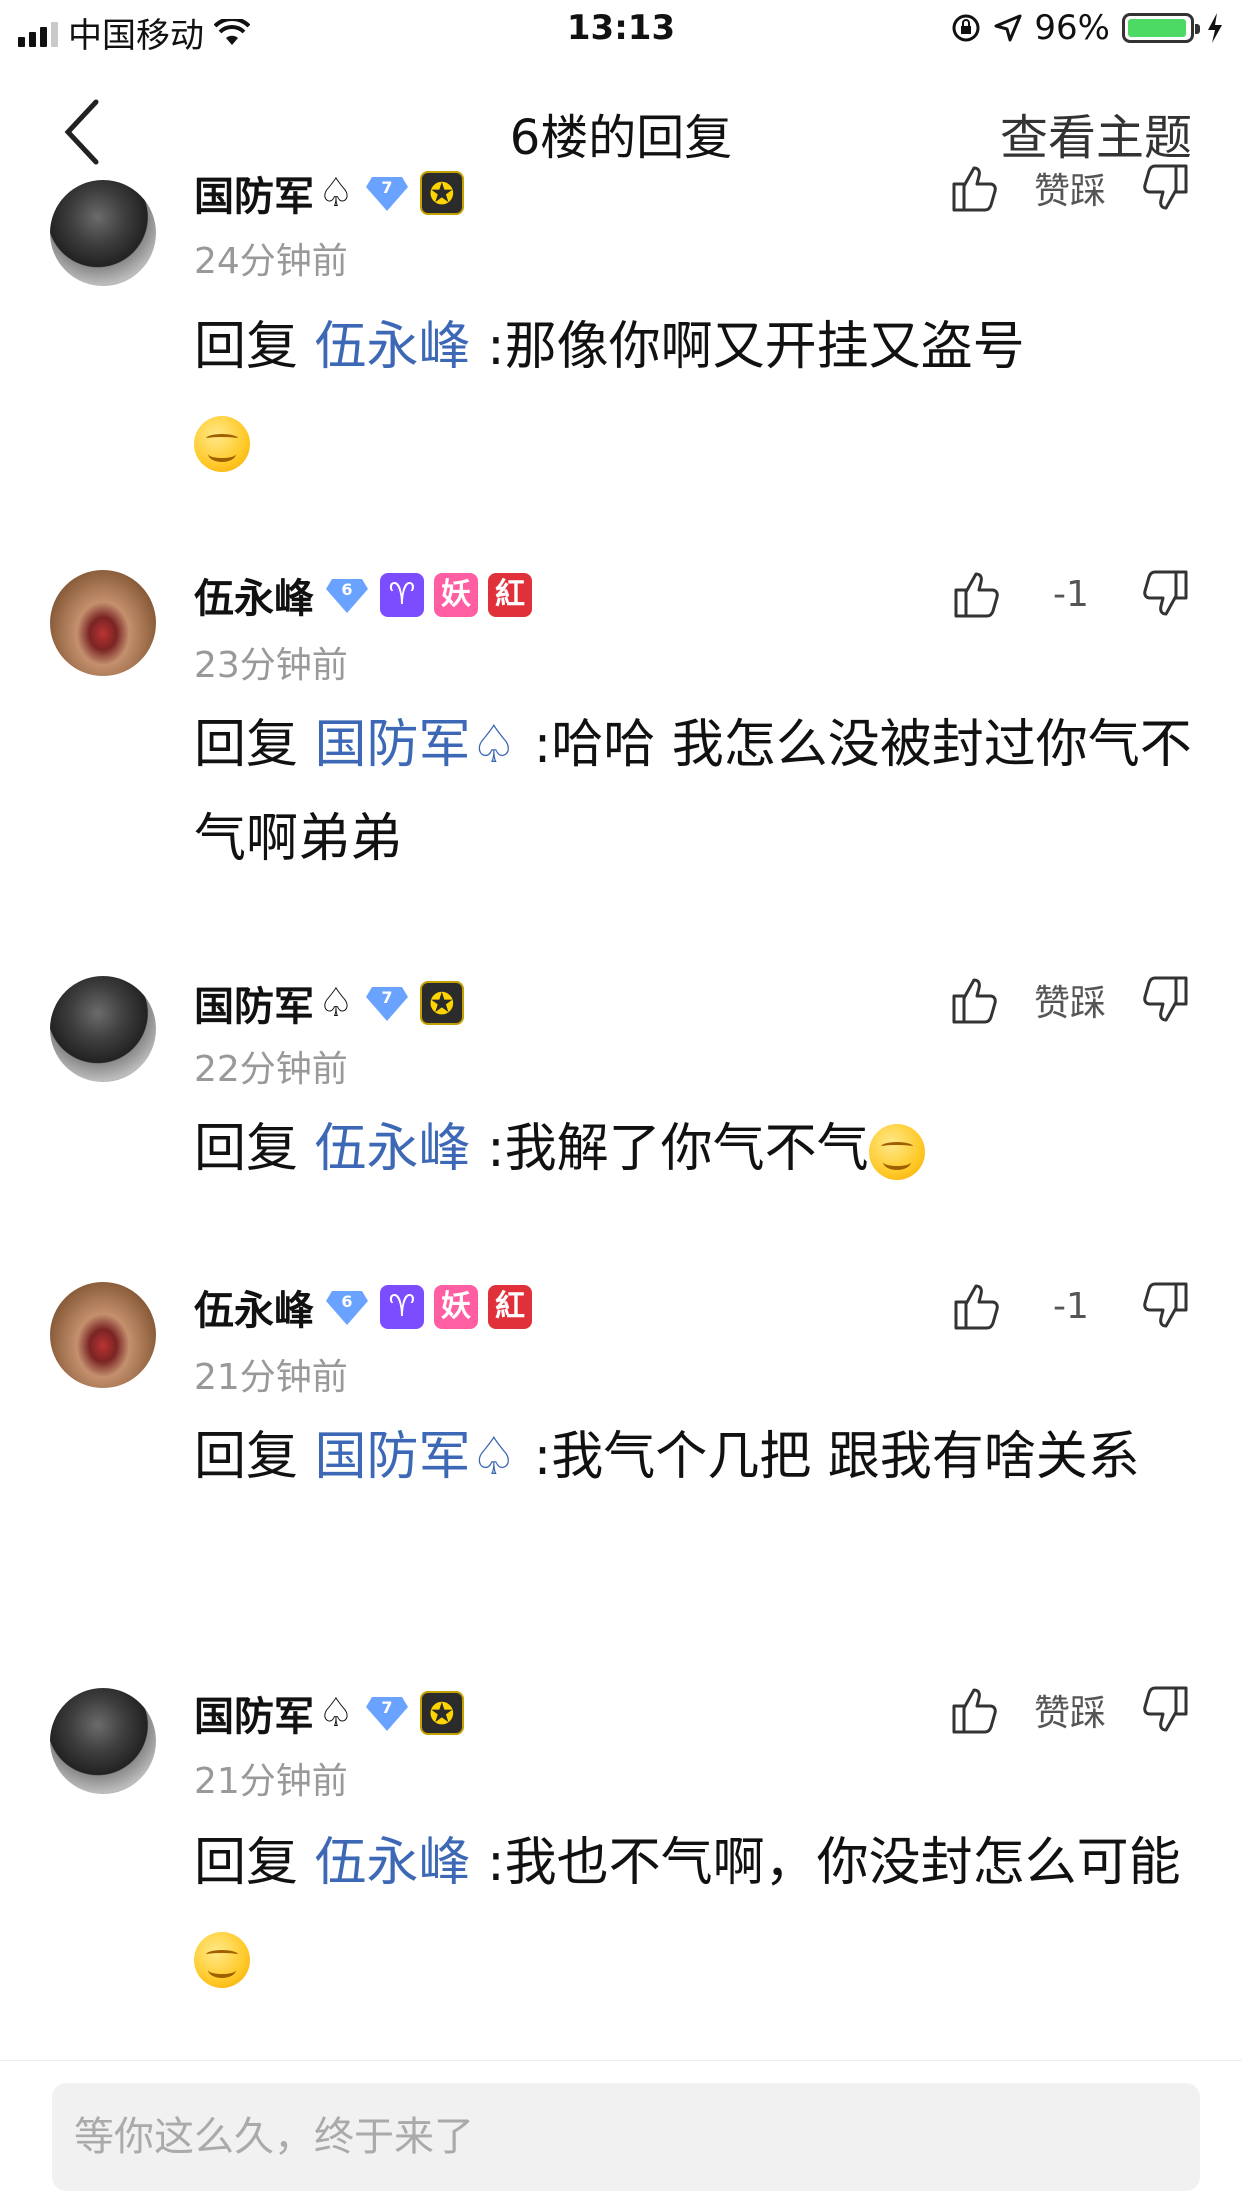  I want to click on view-topic-button: 查看主题, so click(1096, 133).